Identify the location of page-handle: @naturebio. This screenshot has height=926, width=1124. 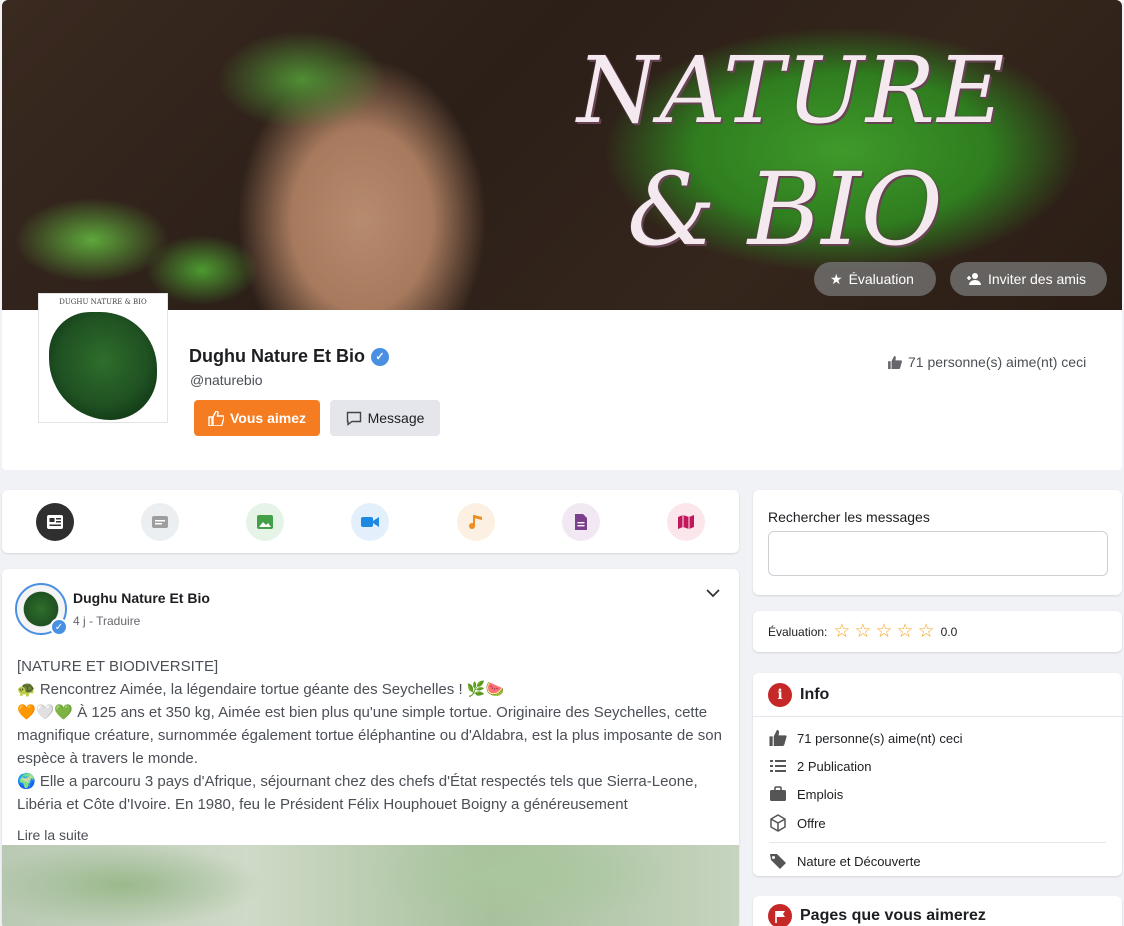
(226, 380).